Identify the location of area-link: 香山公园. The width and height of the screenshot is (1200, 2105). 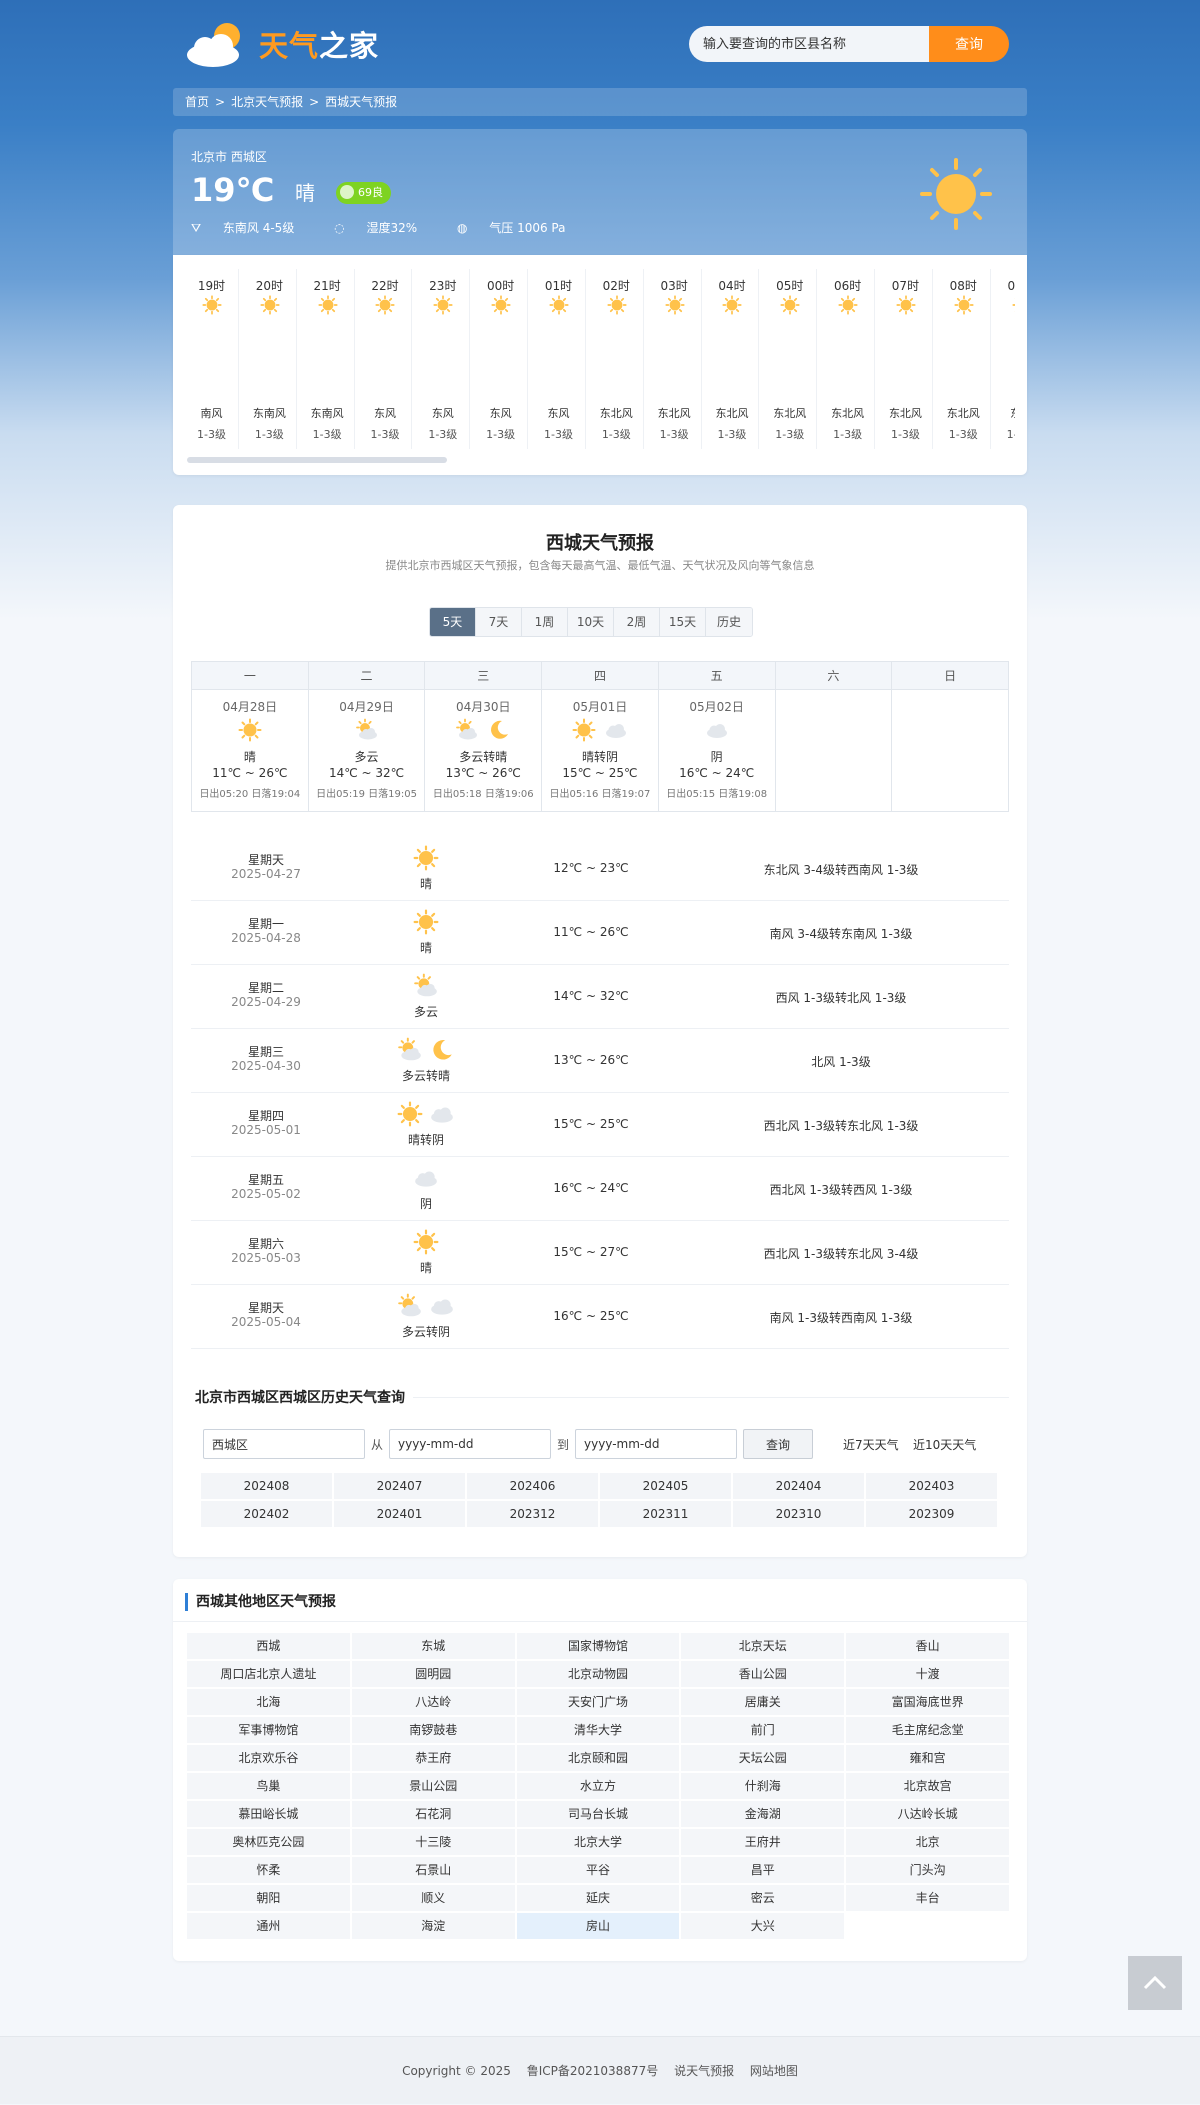
(763, 1674).